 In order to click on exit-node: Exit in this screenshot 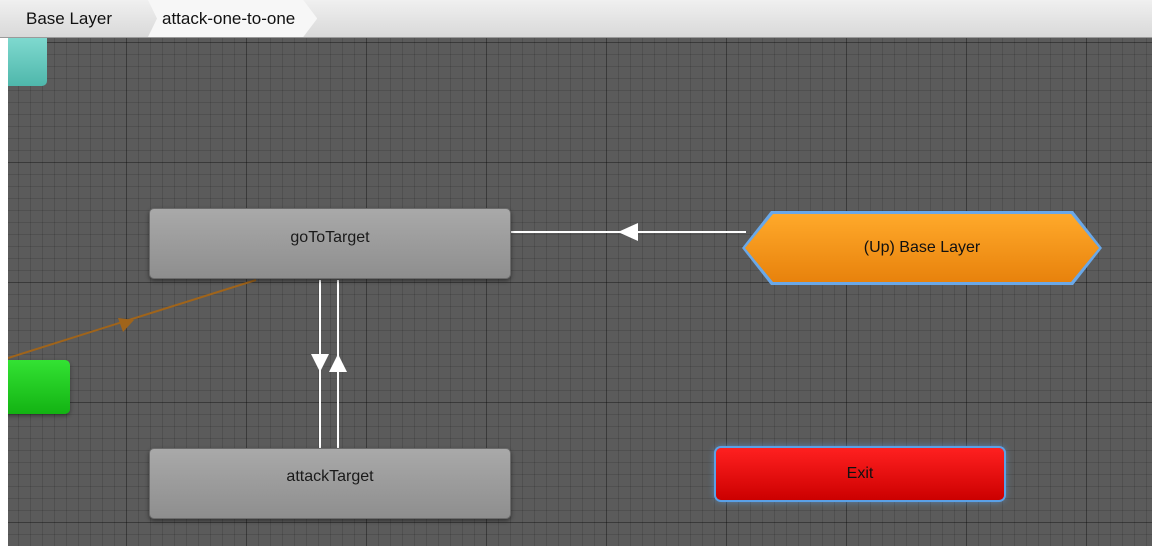, I will do `click(860, 474)`.